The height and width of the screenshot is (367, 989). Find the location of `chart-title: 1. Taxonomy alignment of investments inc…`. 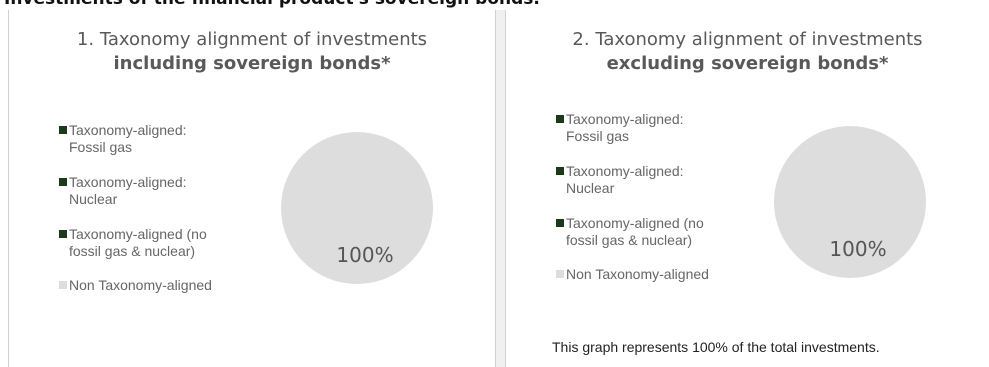

chart-title: 1. Taxonomy alignment of investments inc… is located at coordinates (252, 52).